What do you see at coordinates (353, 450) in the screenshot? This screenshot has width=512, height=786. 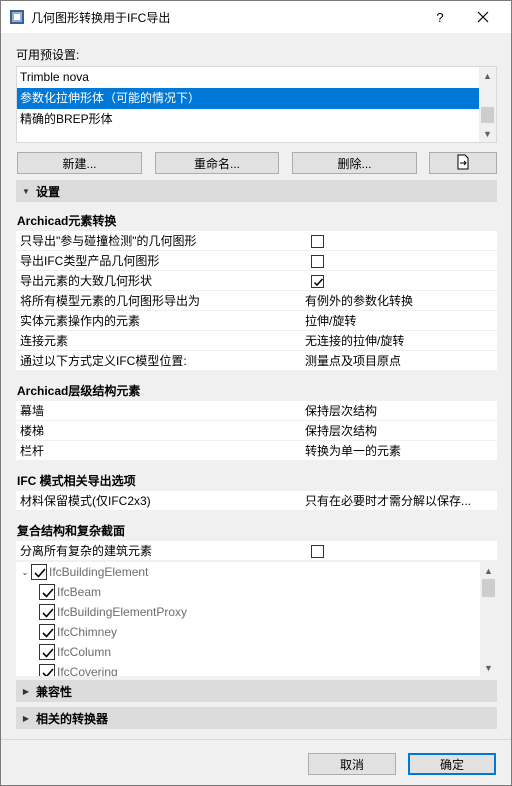 I see `property-value: 转换为单一的元素` at bounding box center [353, 450].